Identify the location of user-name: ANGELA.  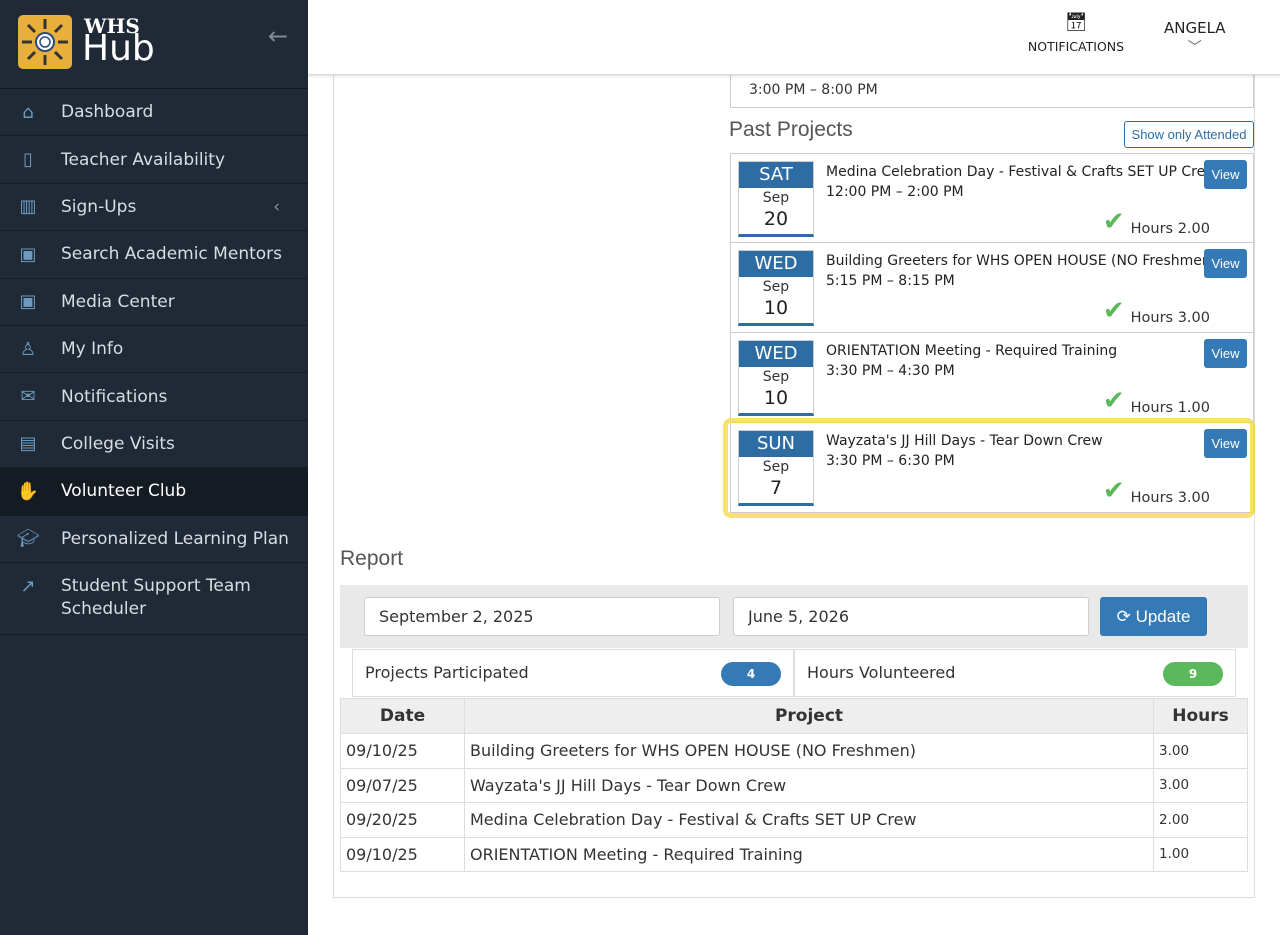
(1195, 28).